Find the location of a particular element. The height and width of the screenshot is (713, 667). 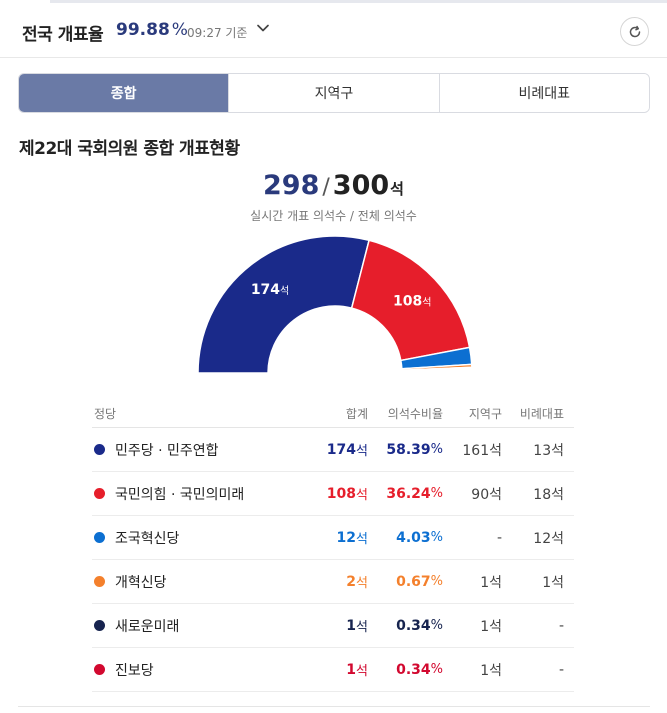

party-seat-ratio: 36.24% is located at coordinates (414, 493).